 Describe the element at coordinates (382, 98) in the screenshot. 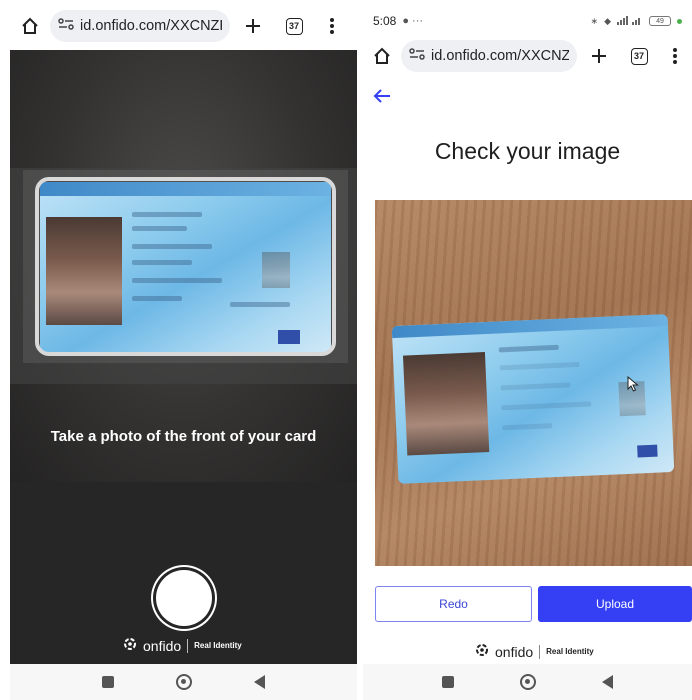

I see `back-arrow-icon` at that location.